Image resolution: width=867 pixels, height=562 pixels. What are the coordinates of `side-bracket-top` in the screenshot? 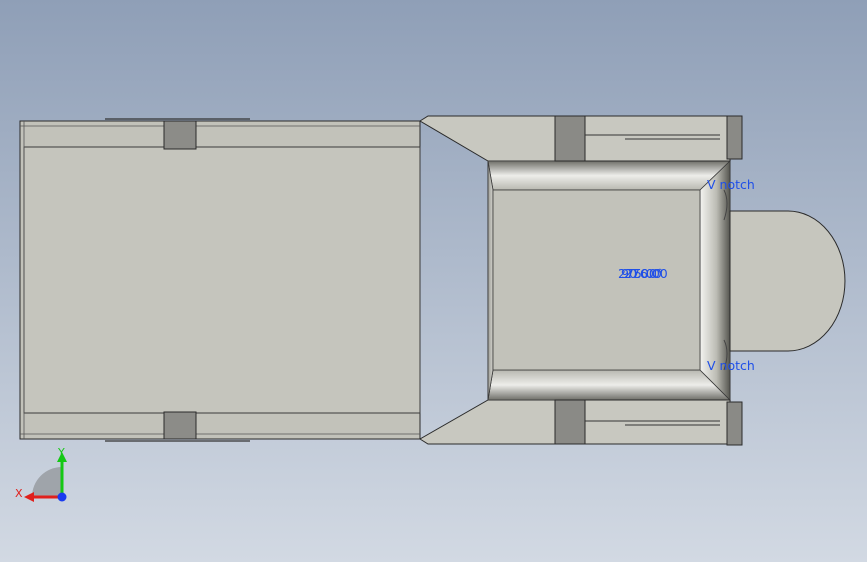 It's located at (648, 138).